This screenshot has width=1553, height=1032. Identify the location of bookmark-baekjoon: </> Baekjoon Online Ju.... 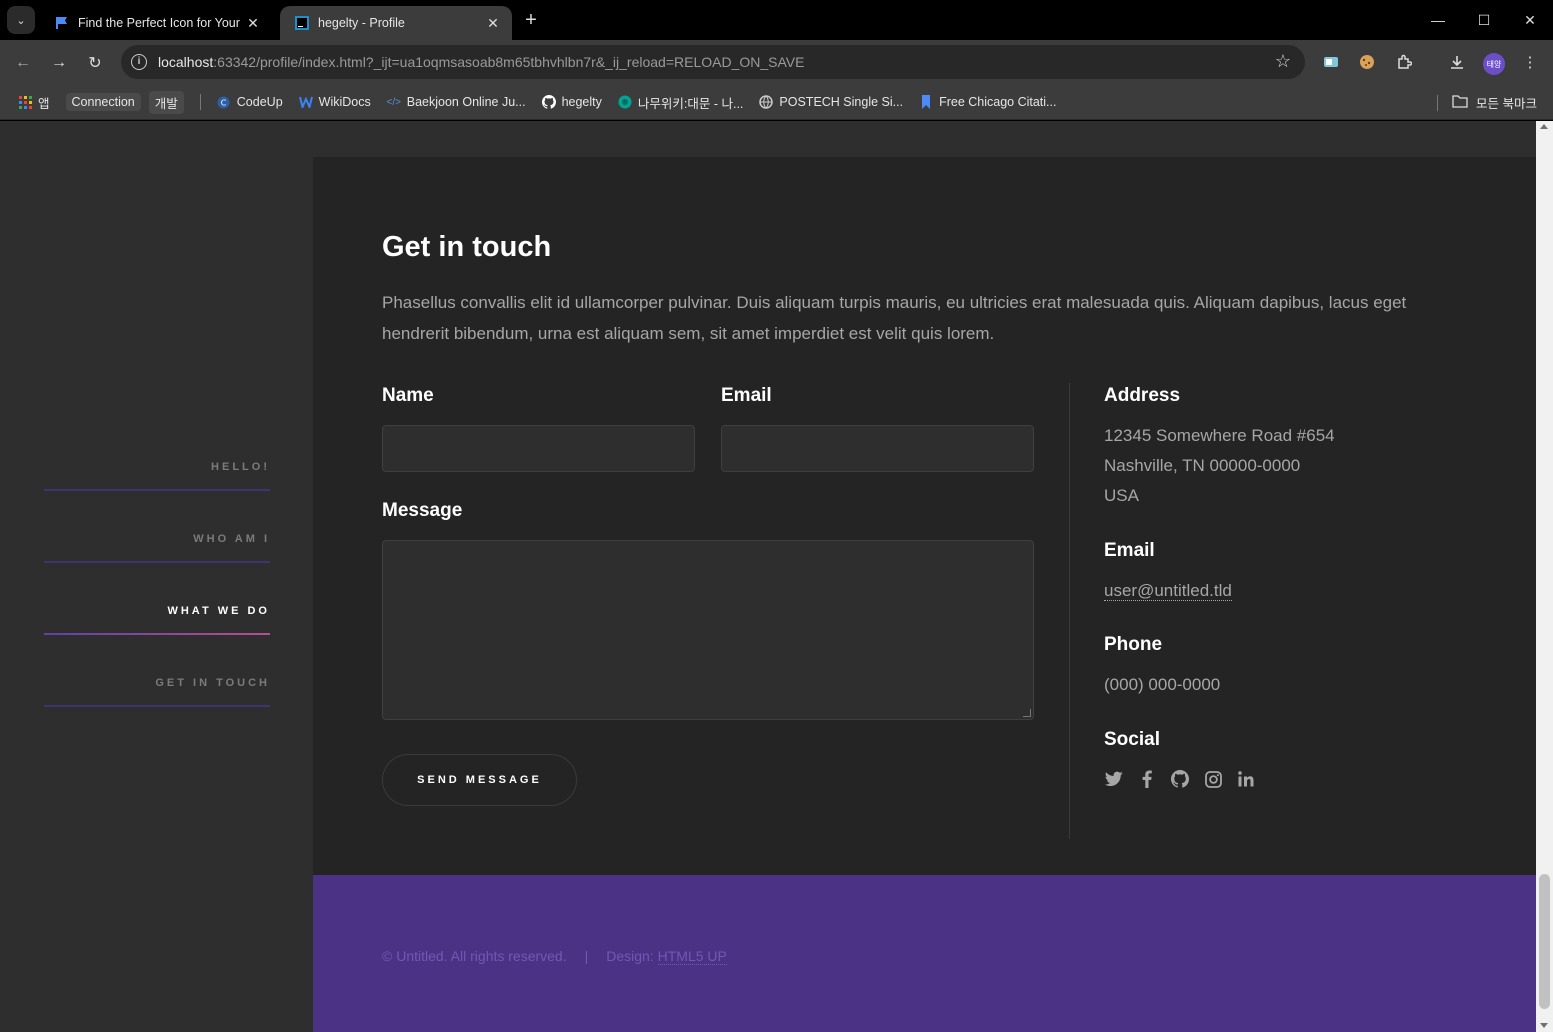
(456, 102).